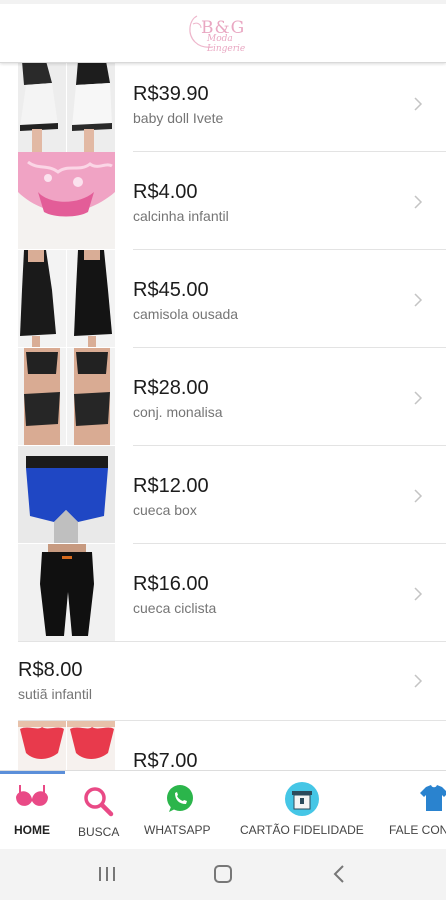 The height and width of the screenshot is (900, 446). What do you see at coordinates (165, 760) in the screenshot?
I see `product-price: R$7.00` at bounding box center [165, 760].